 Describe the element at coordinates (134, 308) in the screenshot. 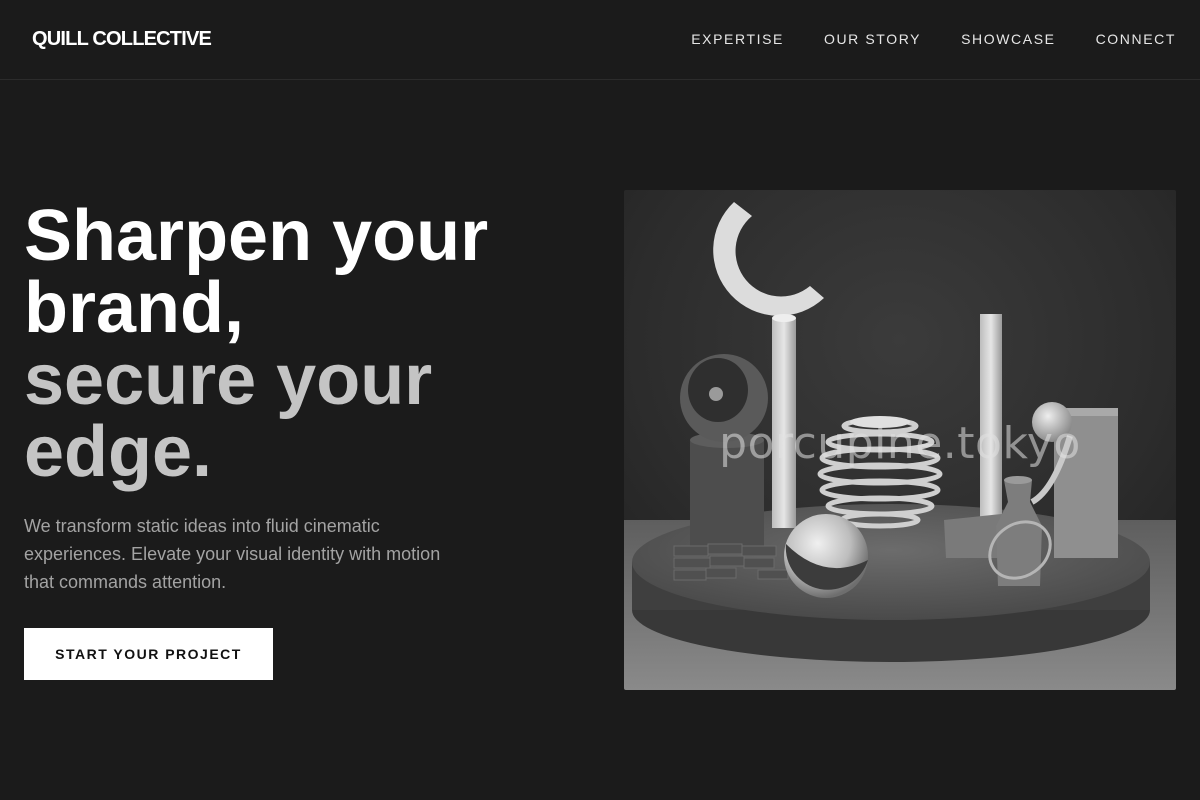

I see `headline-line-2: brand,` at that location.